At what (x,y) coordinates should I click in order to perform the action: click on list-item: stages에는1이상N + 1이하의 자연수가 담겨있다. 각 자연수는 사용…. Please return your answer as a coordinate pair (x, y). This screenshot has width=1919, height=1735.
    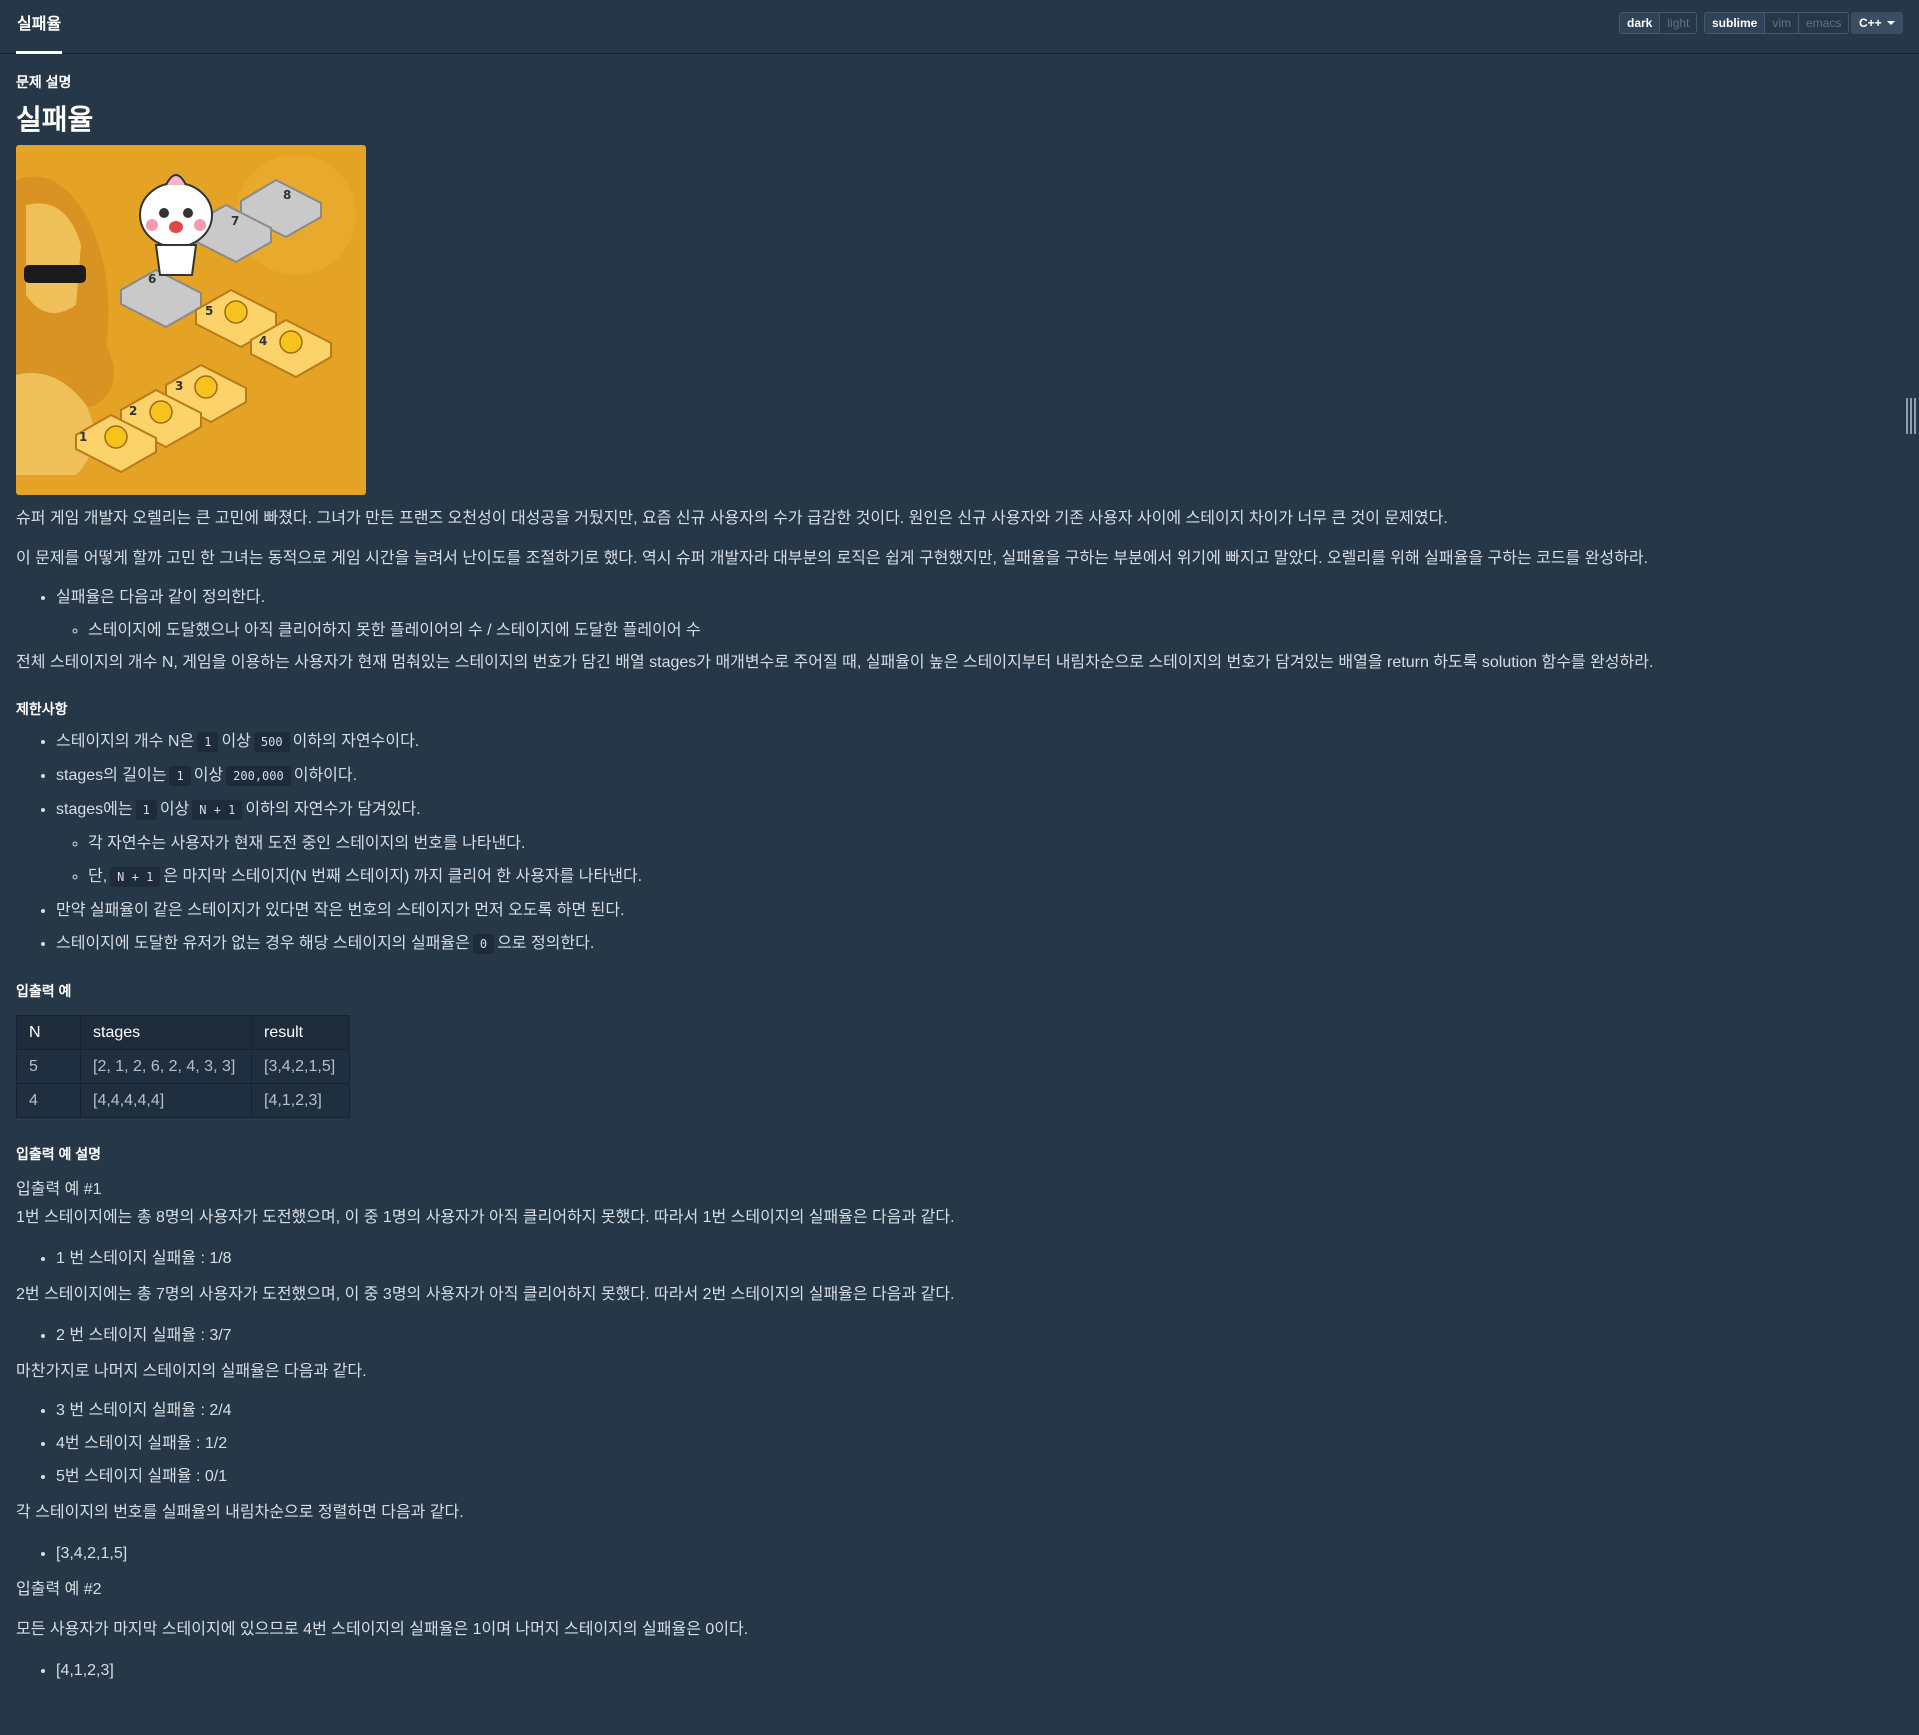
    Looking at the image, I should click on (976, 843).